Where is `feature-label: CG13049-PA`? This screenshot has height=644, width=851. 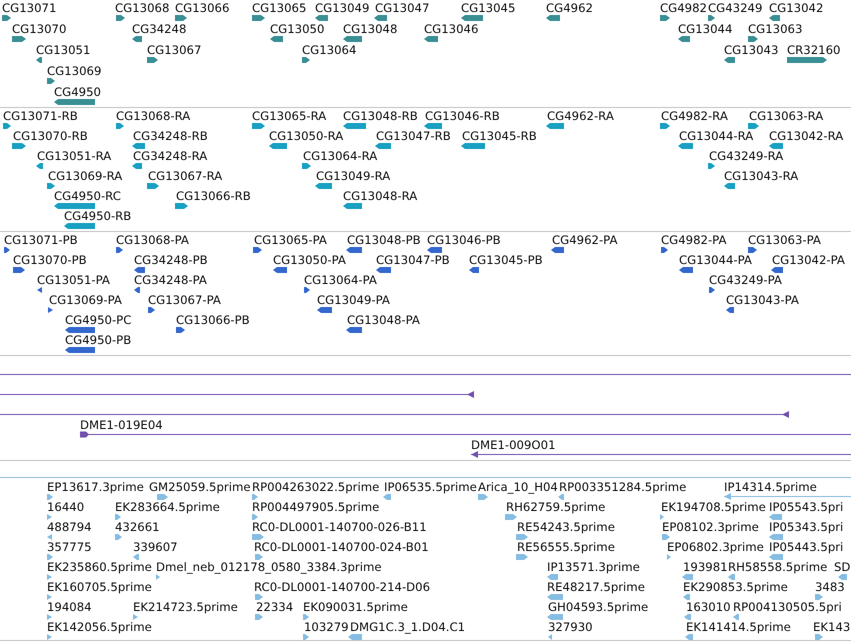 feature-label: CG13049-PA is located at coordinates (353, 300).